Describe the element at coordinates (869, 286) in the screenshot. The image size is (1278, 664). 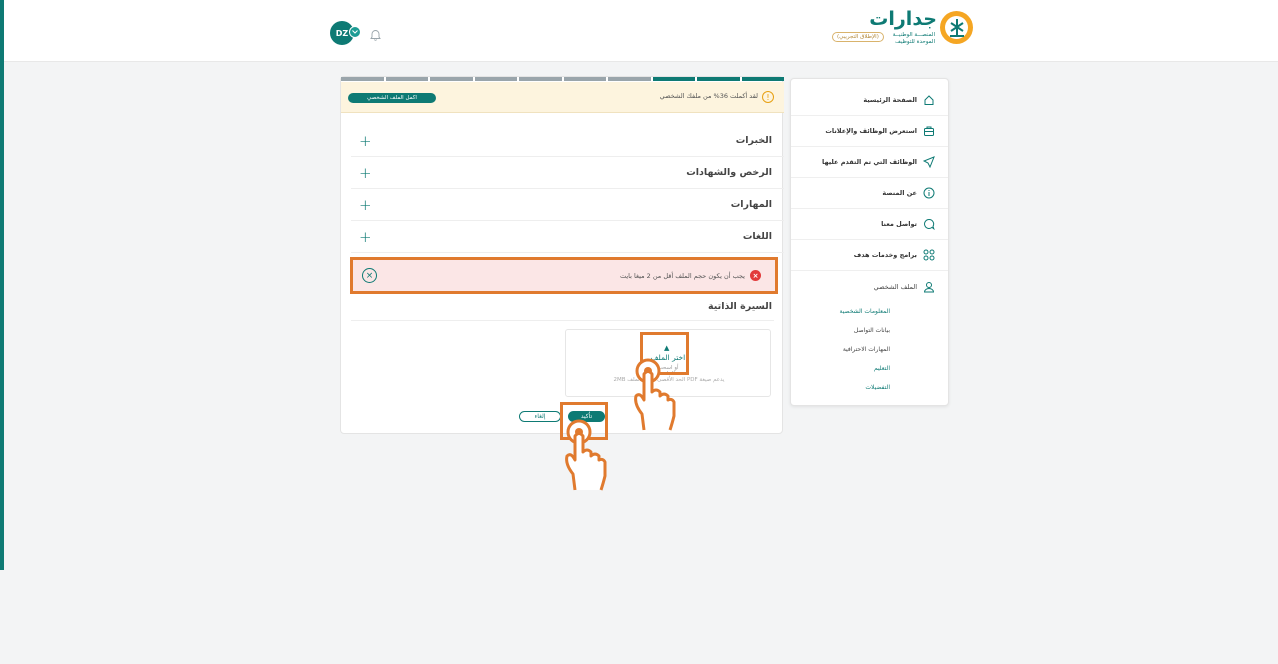
I see `sidebar-item-profile: الملف الشخصي` at that location.